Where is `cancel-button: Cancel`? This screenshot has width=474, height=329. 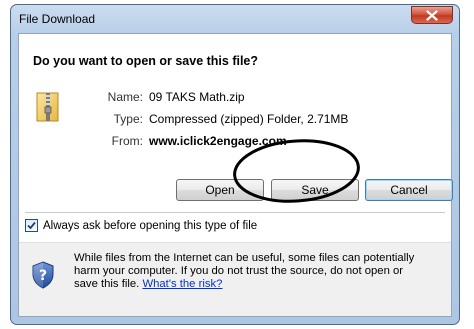 cancel-button: Cancel is located at coordinates (409, 190).